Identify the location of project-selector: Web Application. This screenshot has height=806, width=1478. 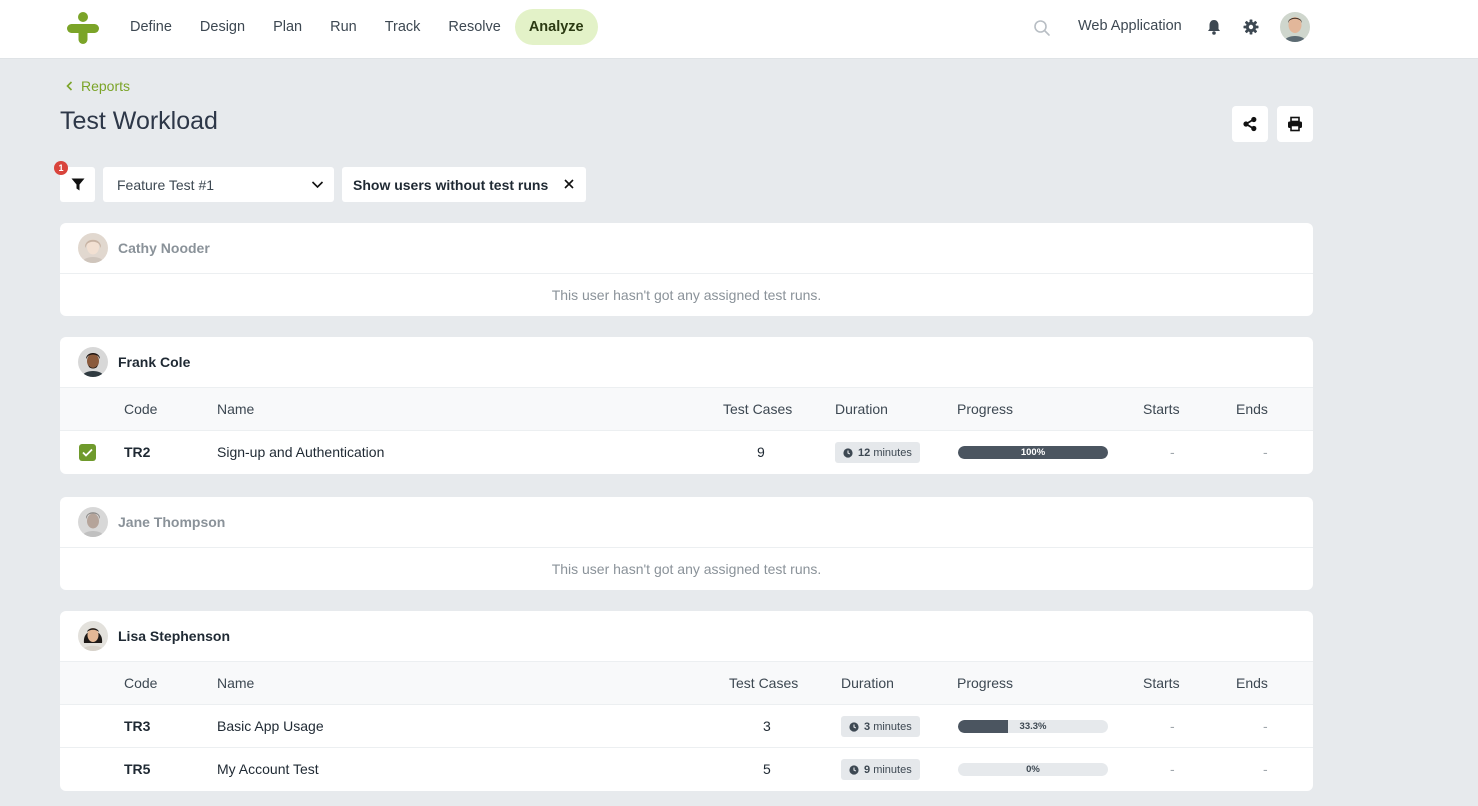
(1130, 26).